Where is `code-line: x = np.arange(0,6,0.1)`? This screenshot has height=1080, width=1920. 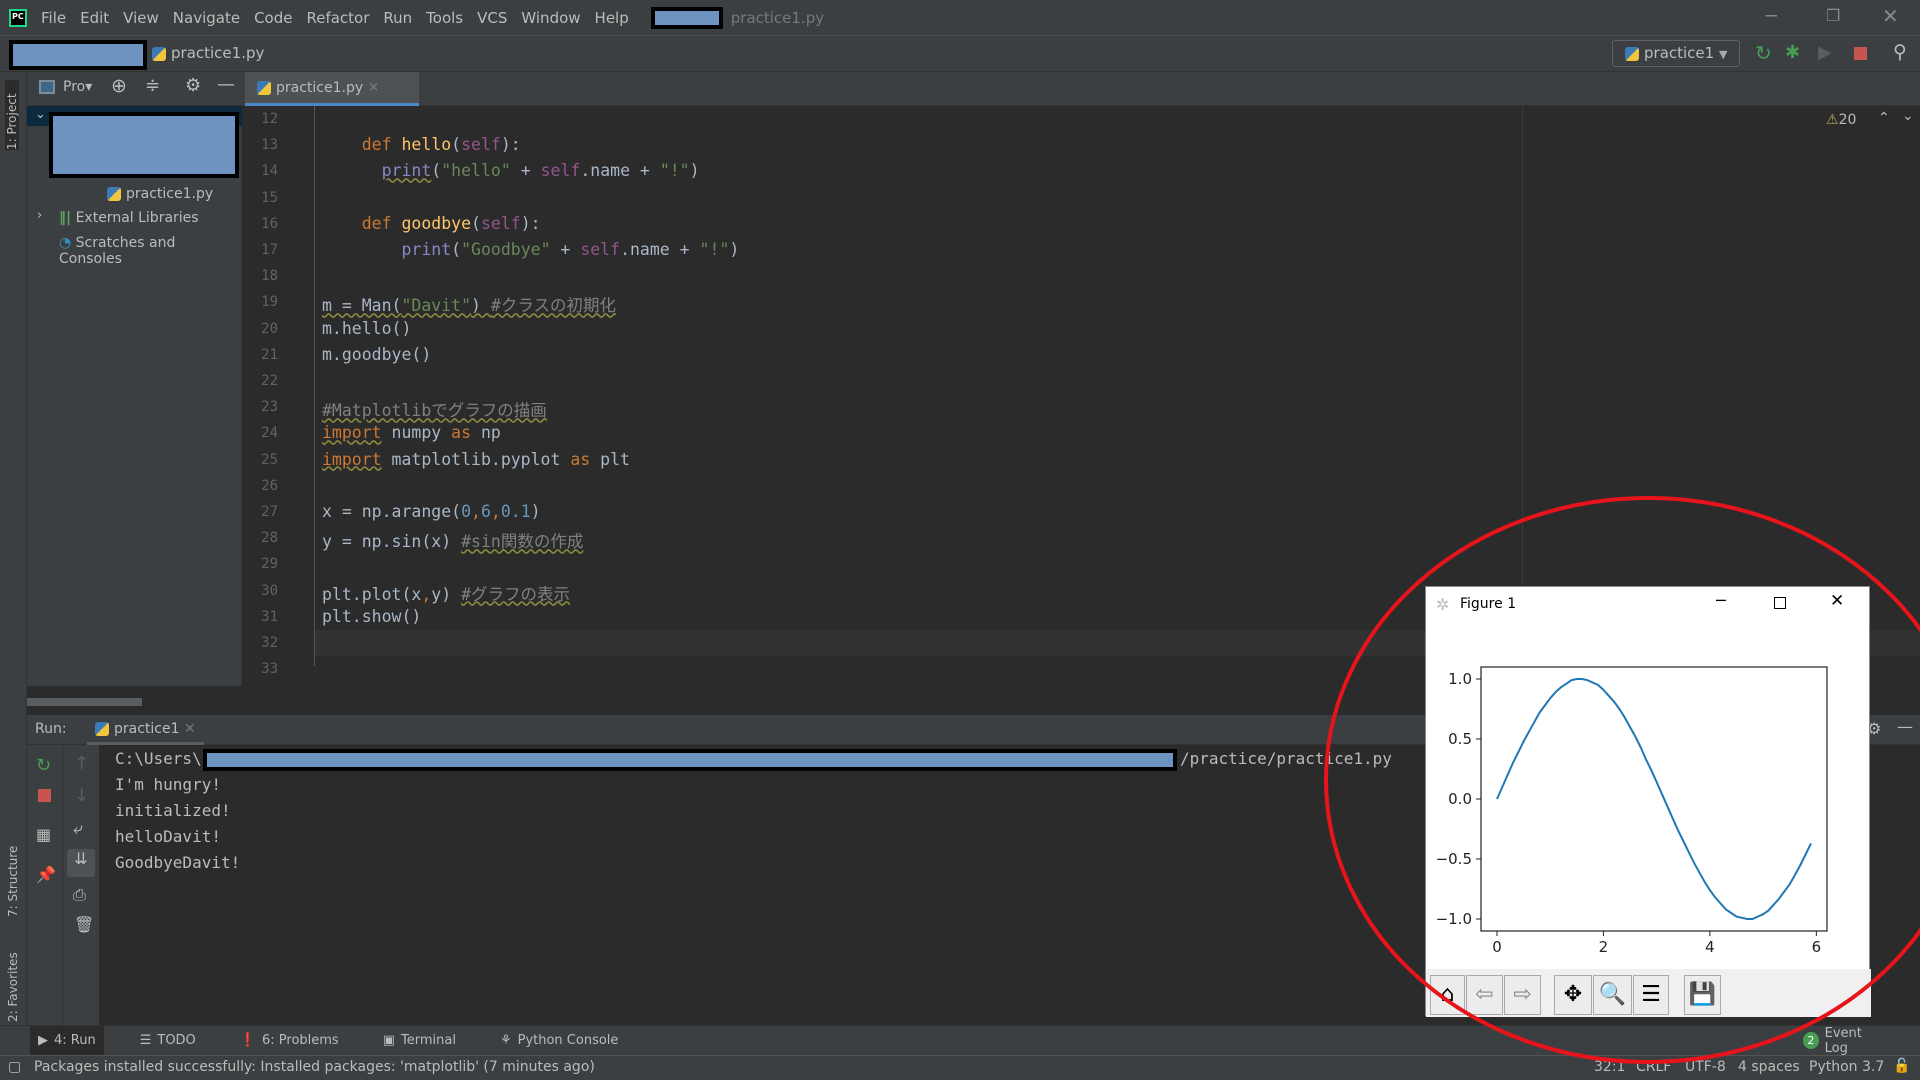
code-line: x = np.arange(0,6,0.1) is located at coordinates (431, 511).